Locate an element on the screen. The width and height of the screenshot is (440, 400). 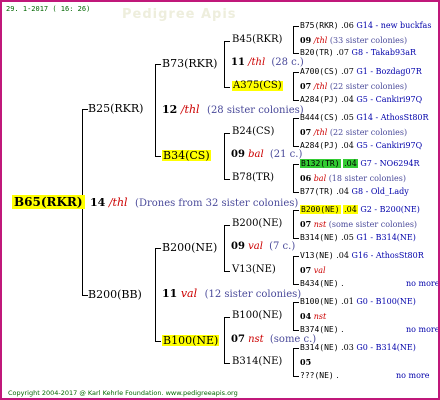
gen4-queen: A375(CS) is located at coordinates (257, 86).